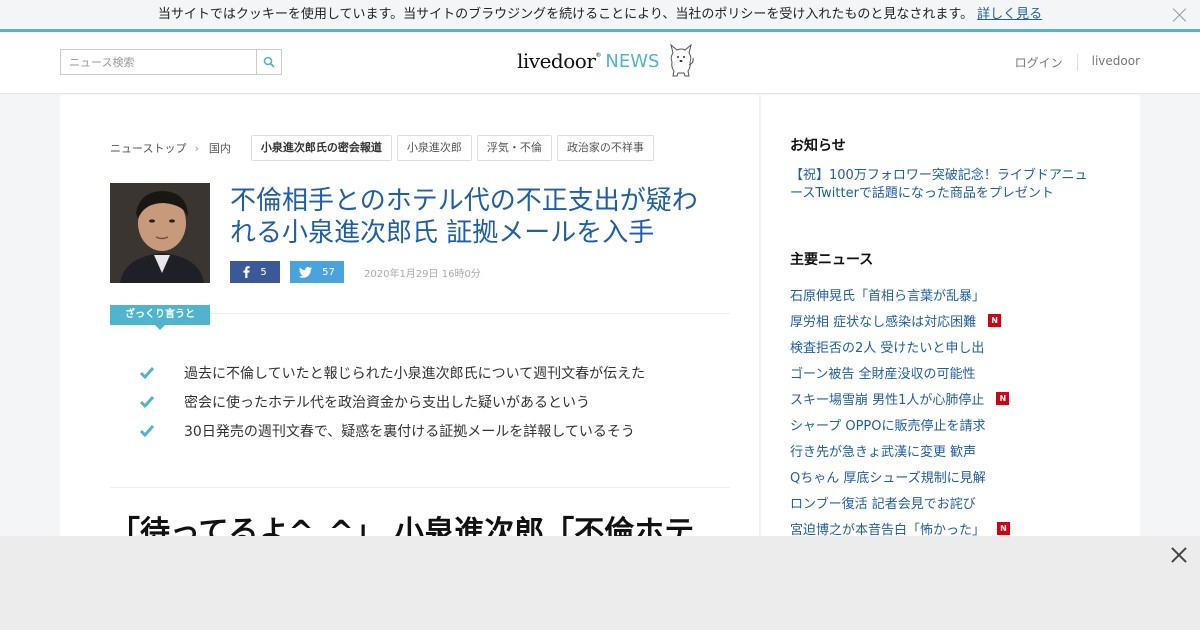 This screenshot has height=630, width=1200. I want to click on tag-scandal: 政治家の不祥事, so click(605, 148).